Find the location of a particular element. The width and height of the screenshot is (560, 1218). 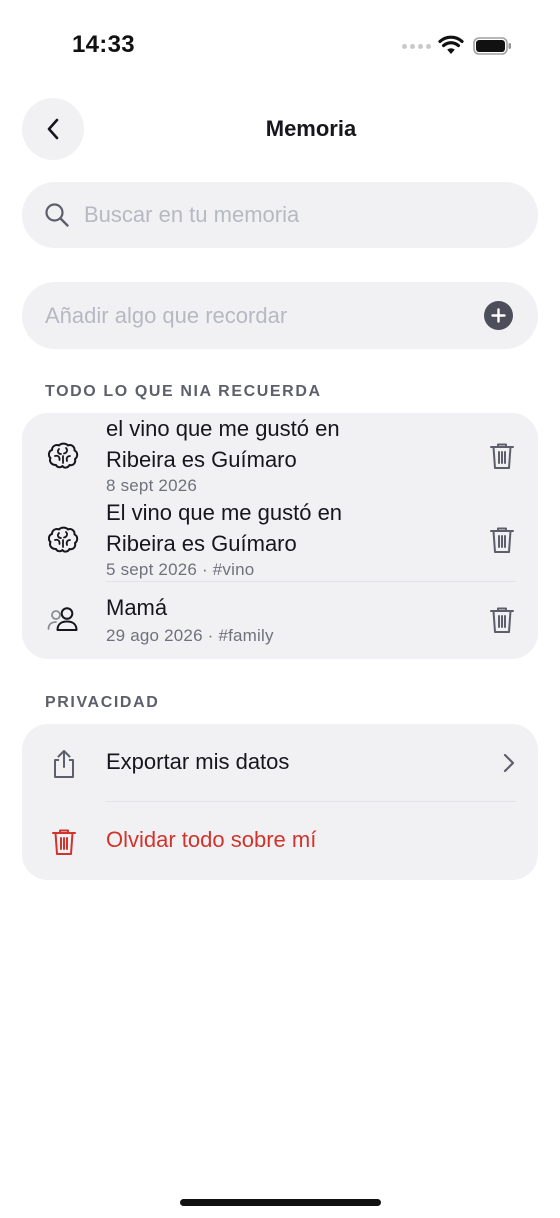

add-memory-field is located at coordinates (280, 315).